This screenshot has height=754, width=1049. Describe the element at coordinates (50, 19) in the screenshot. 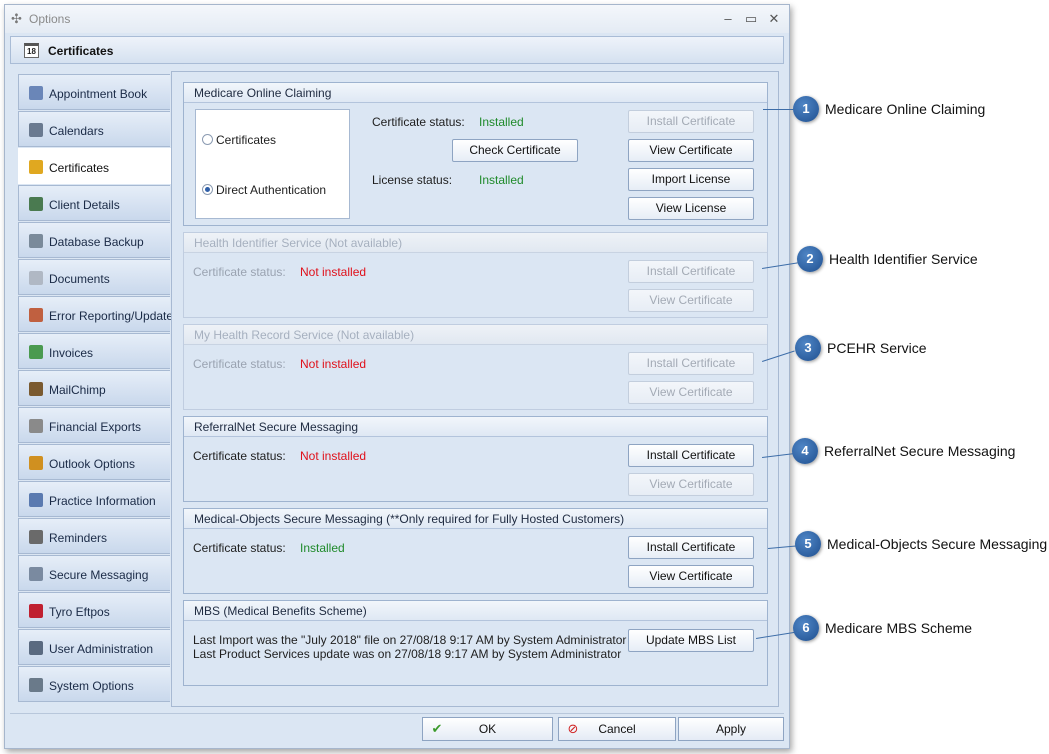

I see `window-title: Options` at that location.